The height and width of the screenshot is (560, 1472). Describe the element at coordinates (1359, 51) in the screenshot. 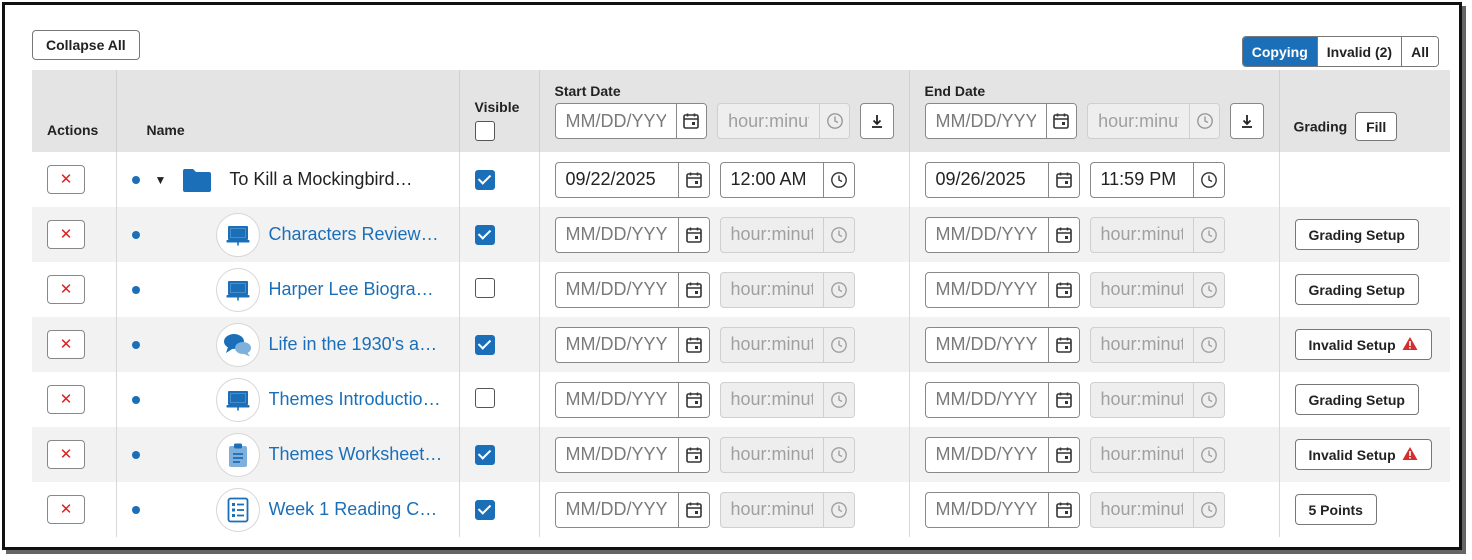

I see `filter-invalid-tab: Invalid (2)` at that location.